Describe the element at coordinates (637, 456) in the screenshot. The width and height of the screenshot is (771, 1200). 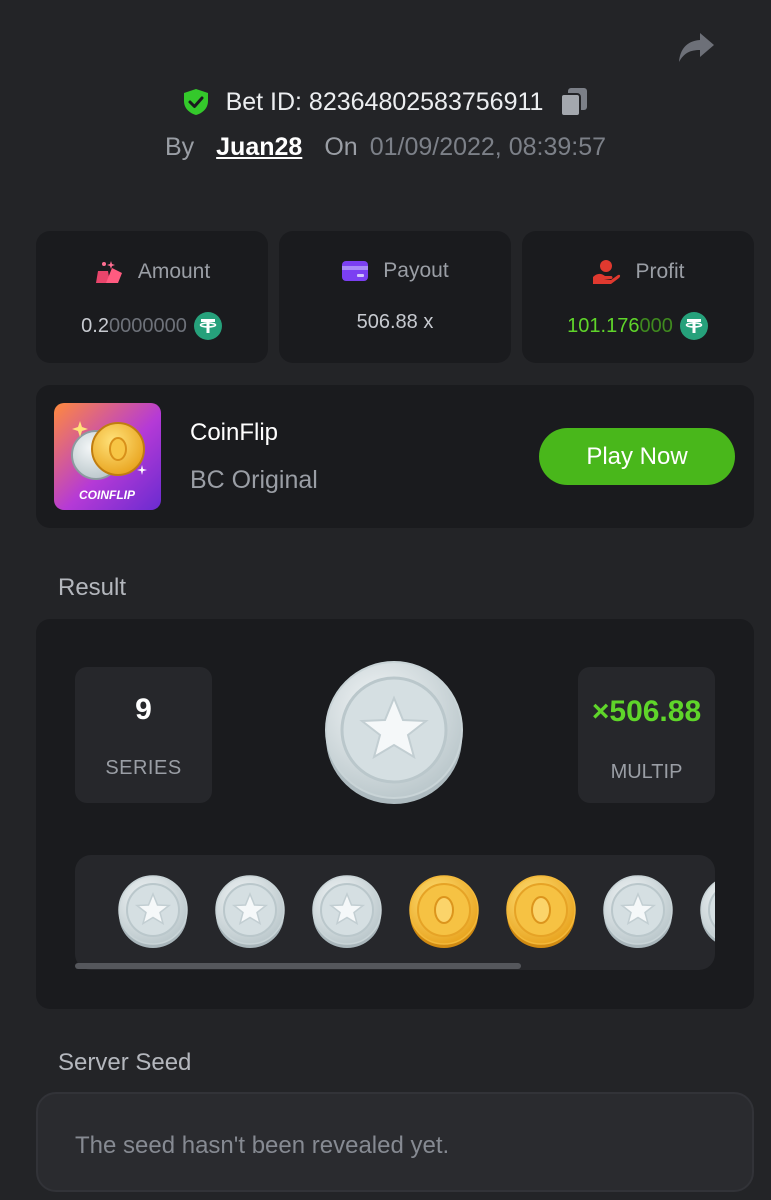
I see `play-now-button: Play Now` at that location.